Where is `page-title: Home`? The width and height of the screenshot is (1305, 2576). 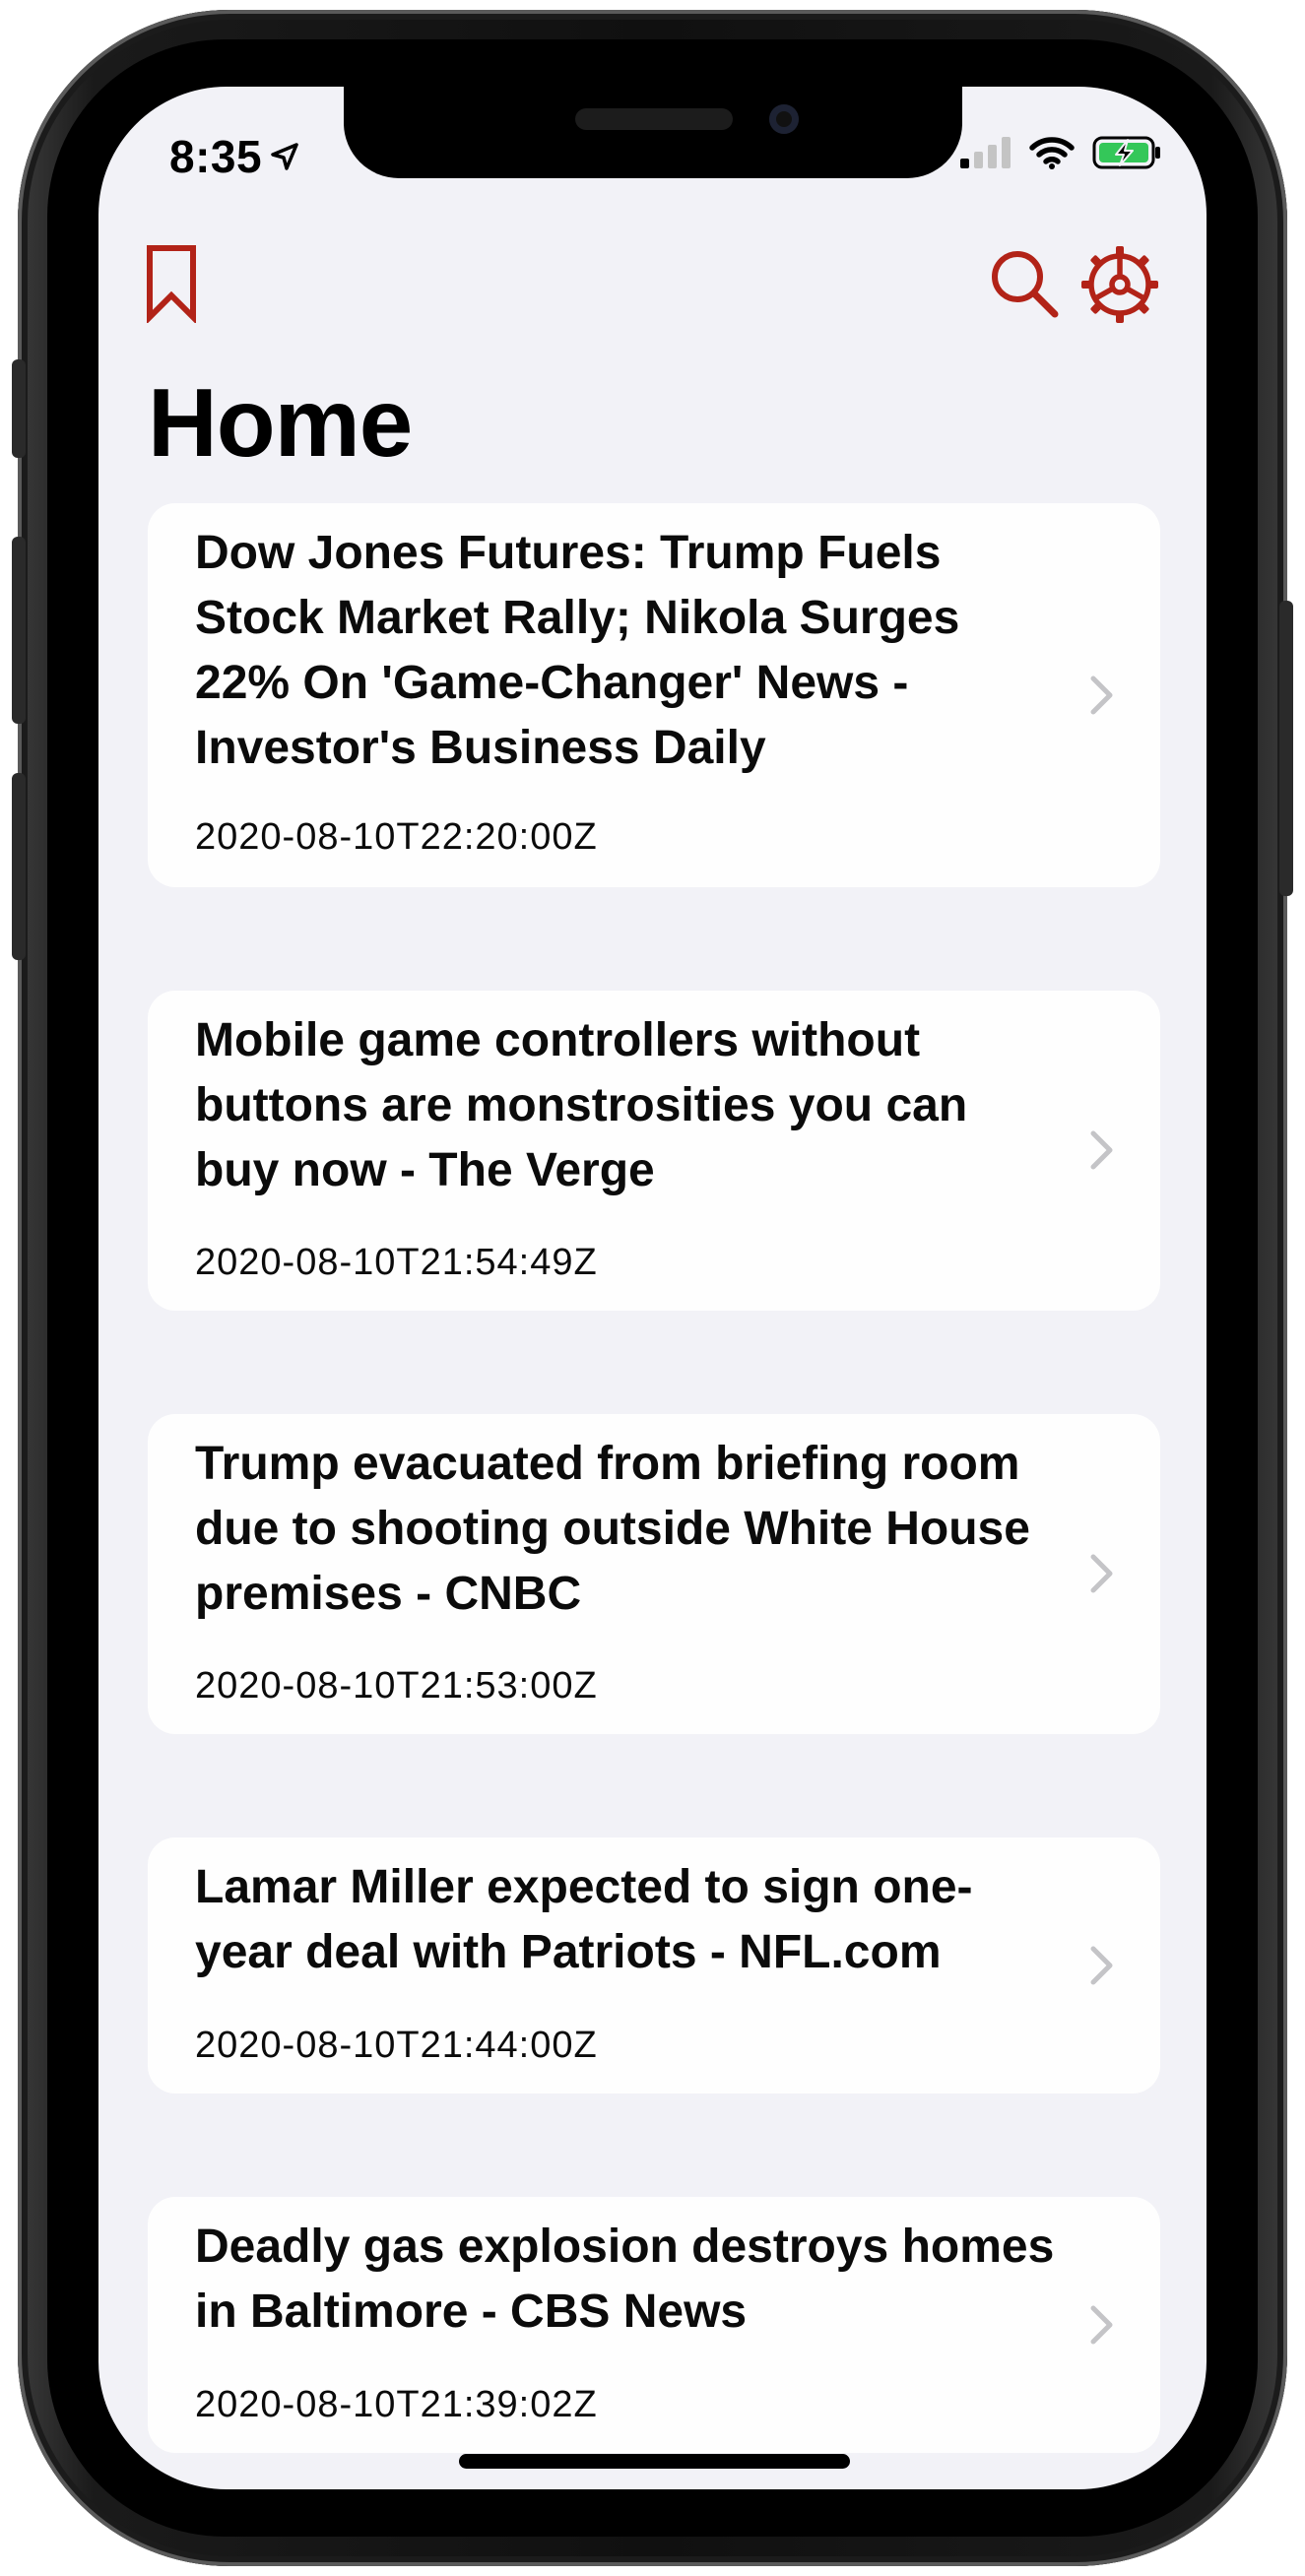
page-title: Home is located at coordinates (280, 422).